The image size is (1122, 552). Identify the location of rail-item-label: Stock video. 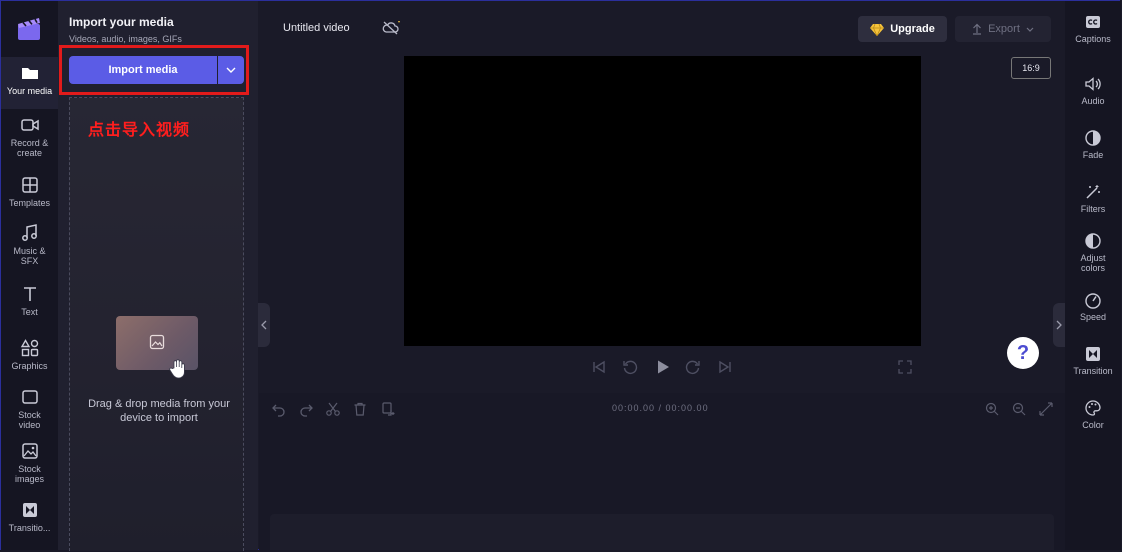
(29, 420).